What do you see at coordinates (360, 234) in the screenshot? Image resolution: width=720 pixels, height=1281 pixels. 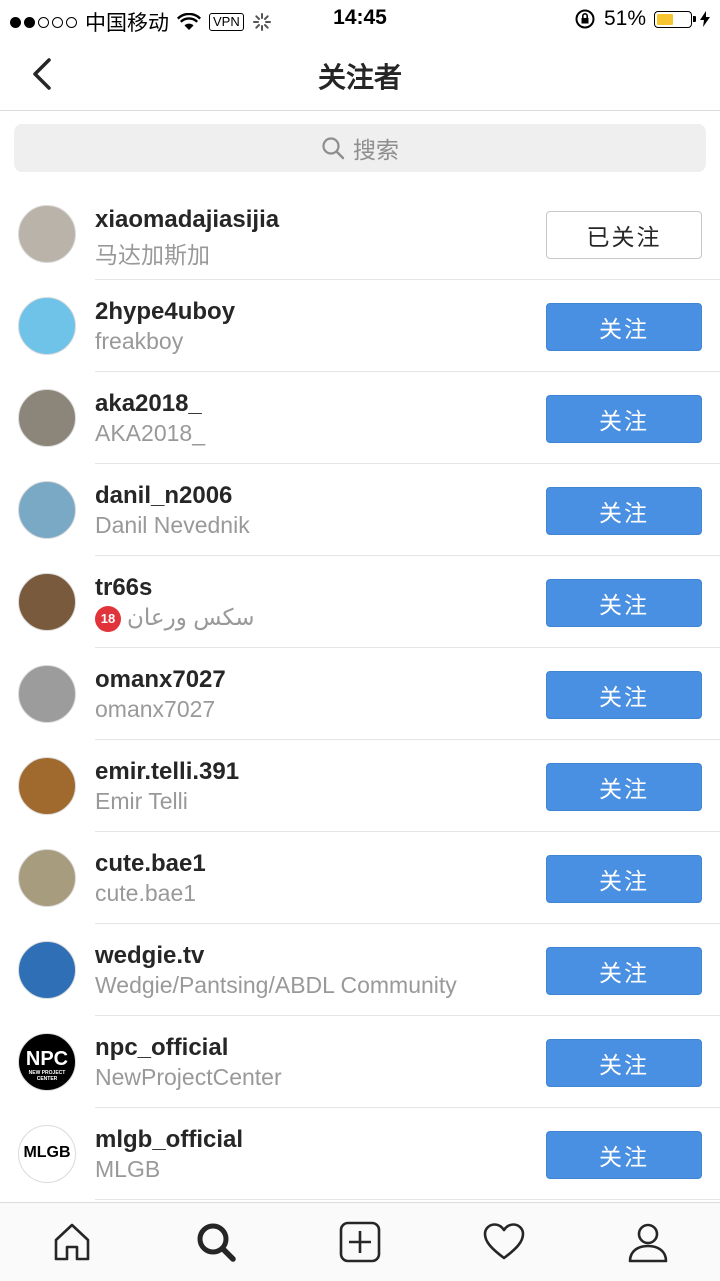 I see `list-item: xiaomadajiasijia 马达加斯加 已关注` at bounding box center [360, 234].